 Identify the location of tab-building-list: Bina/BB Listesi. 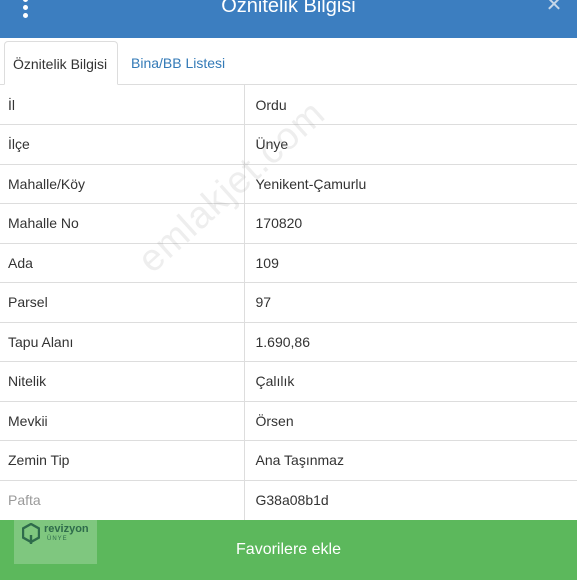
(183, 63).